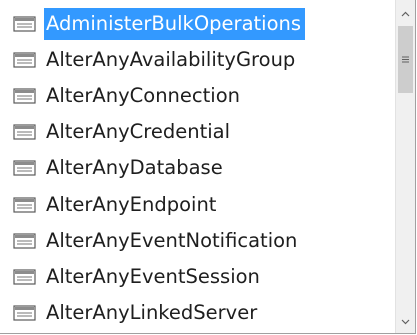 Image resolution: width=417 pixels, height=335 pixels. I want to click on list-item: AlterAnyCredential, so click(197, 132).